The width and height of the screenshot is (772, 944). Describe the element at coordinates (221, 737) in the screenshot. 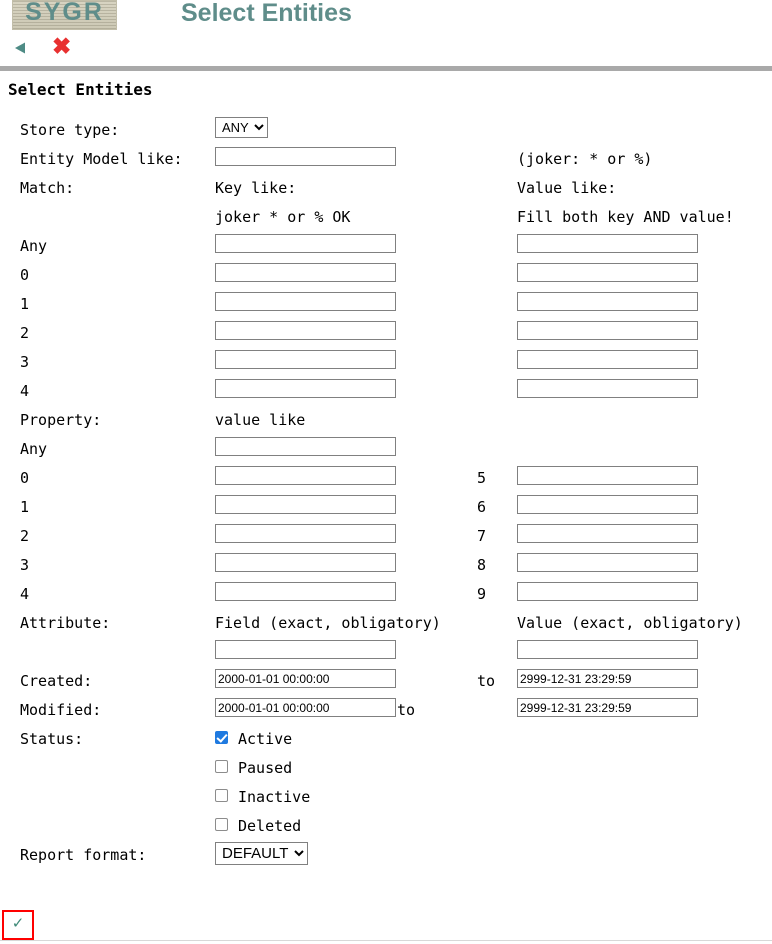

I see `status-checkbox-active` at that location.